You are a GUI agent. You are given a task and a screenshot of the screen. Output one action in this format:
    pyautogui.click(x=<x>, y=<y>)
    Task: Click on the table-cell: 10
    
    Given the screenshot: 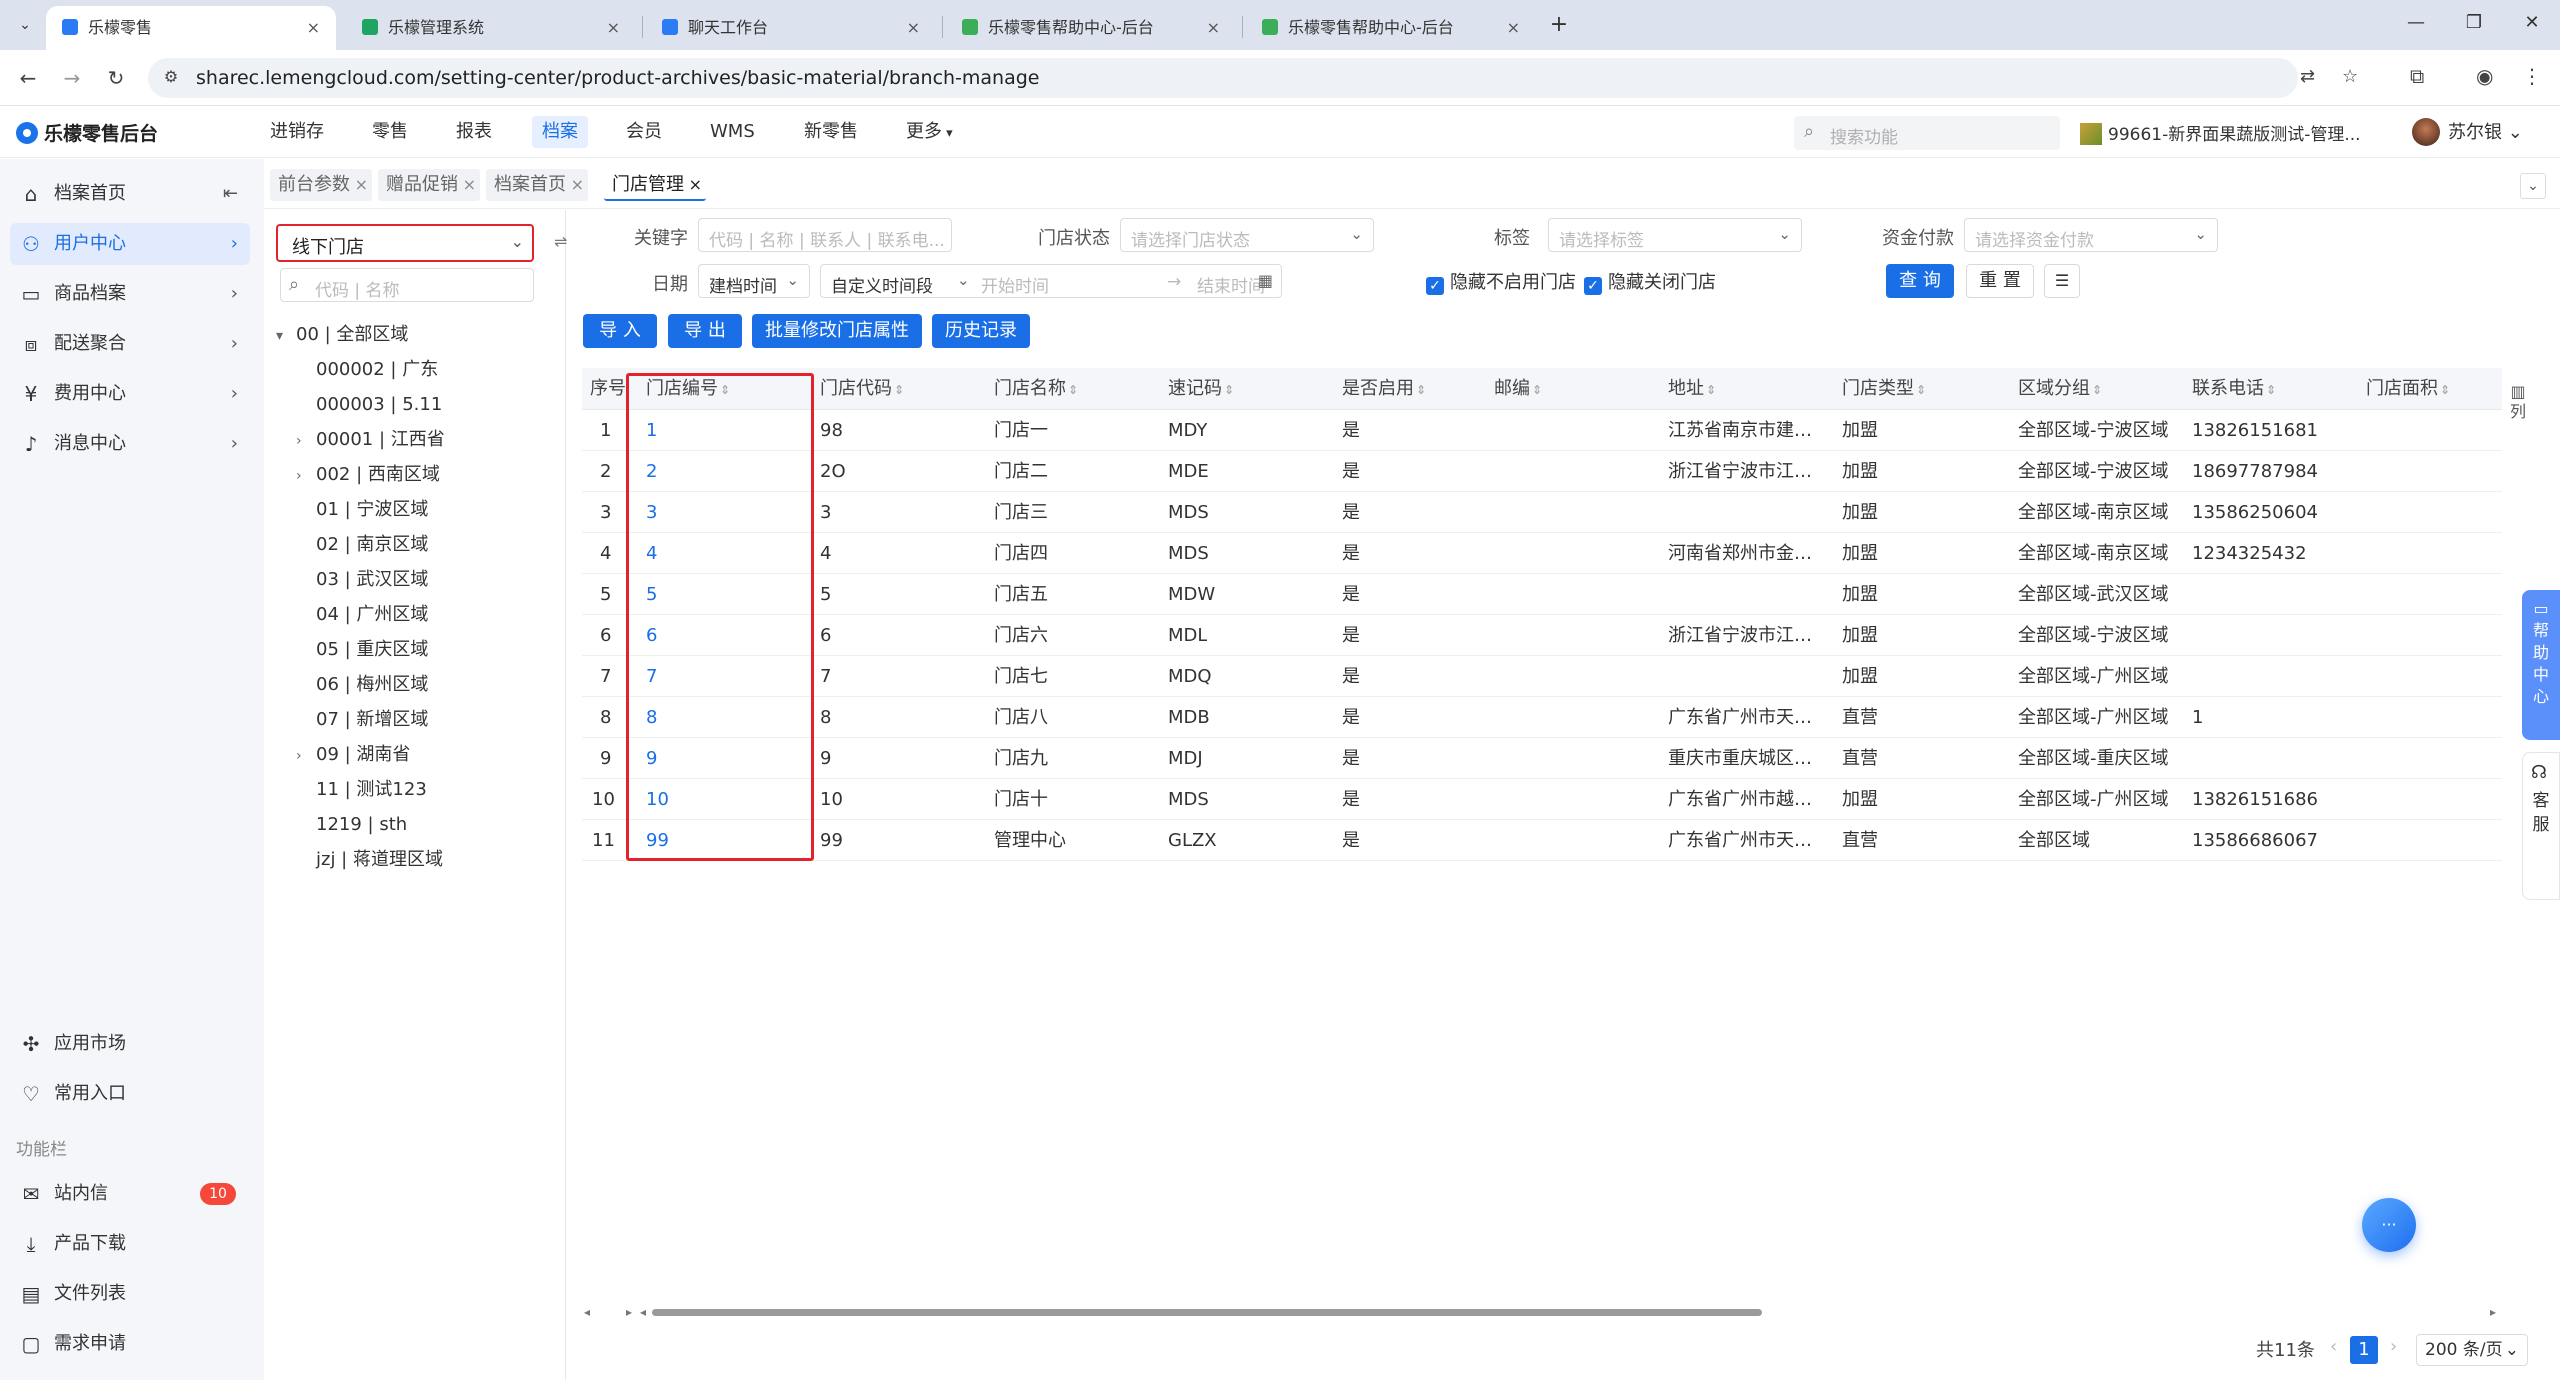 What is the action you would take?
    pyautogui.click(x=657, y=799)
    